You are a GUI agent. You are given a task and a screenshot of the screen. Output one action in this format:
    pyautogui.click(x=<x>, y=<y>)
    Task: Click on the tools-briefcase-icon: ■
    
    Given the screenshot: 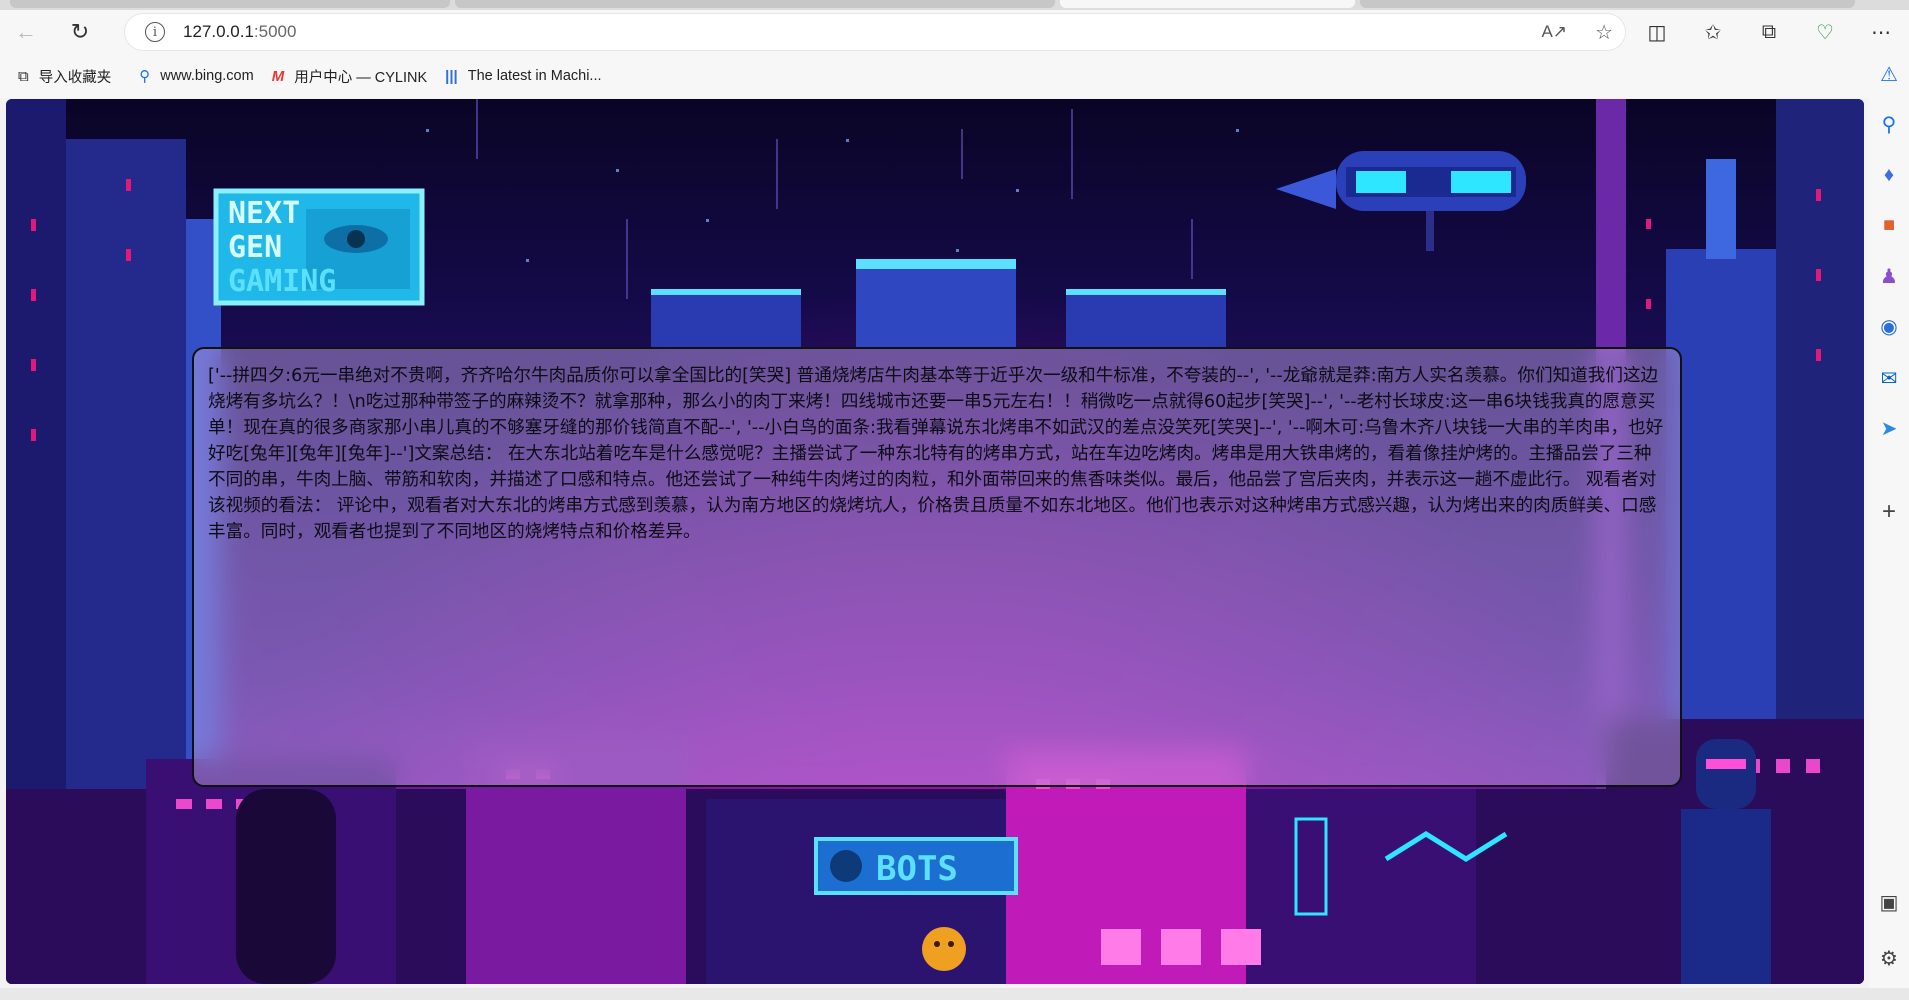 What is the action you would take?
    pyautogui.click(x=1889, y=225)
    